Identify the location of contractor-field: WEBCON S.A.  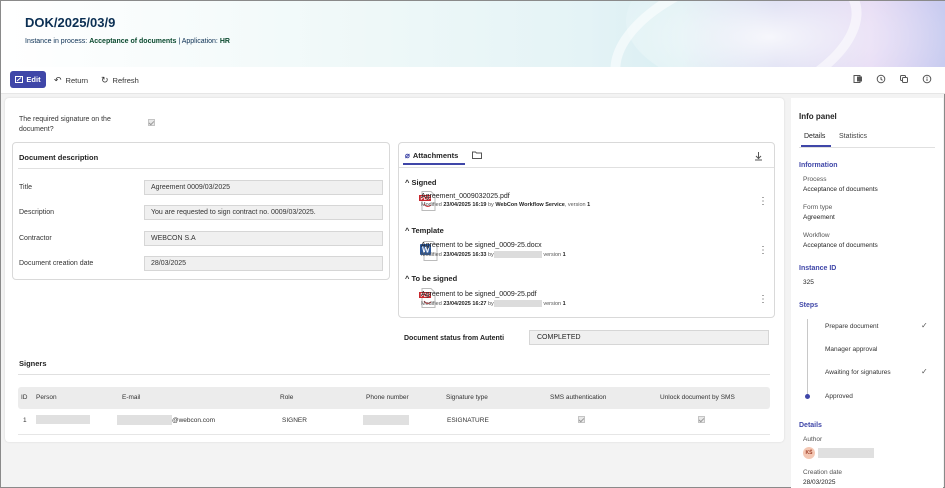
(263, 238).